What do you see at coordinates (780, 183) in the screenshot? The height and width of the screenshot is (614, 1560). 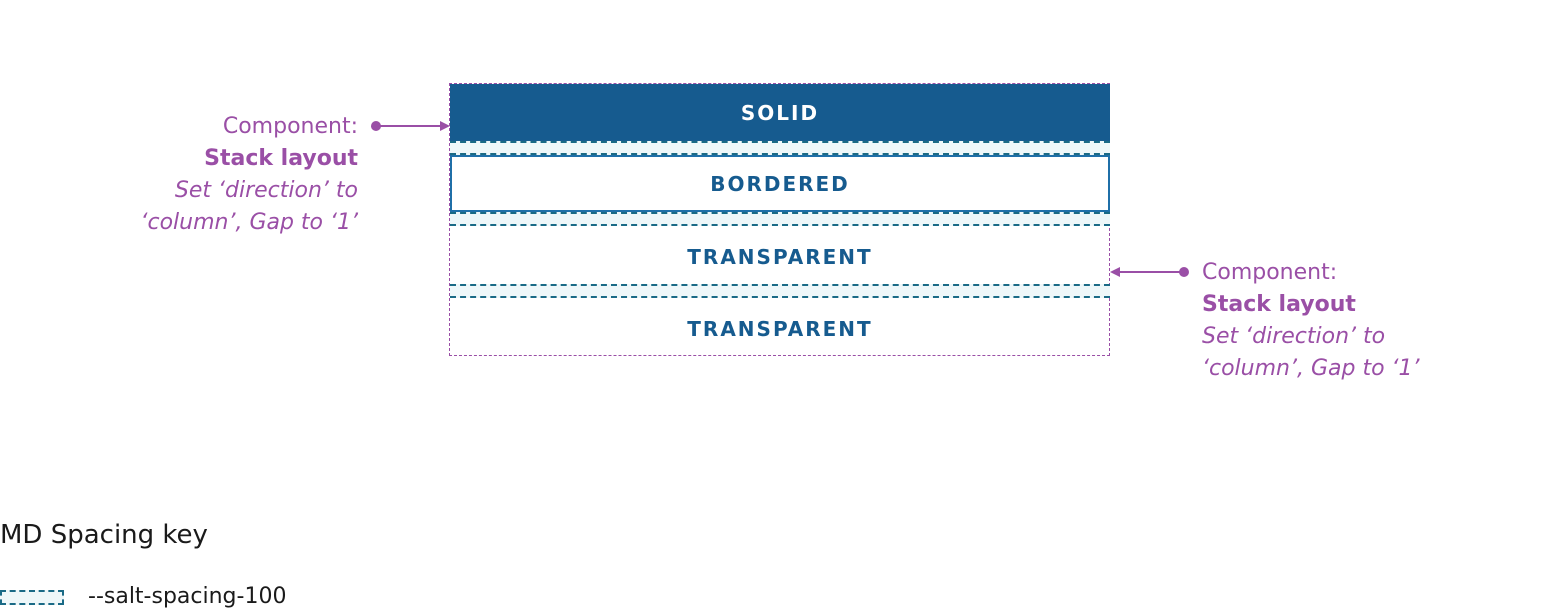 I see `bordered-button: BORDERED` at bounding box center [780, 183].